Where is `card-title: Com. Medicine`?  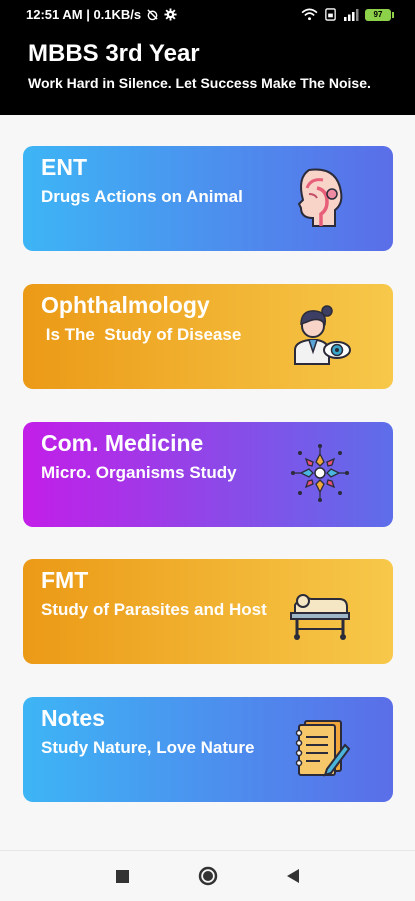 card-title: Com. Medicine is located at coordinates (122, 443).